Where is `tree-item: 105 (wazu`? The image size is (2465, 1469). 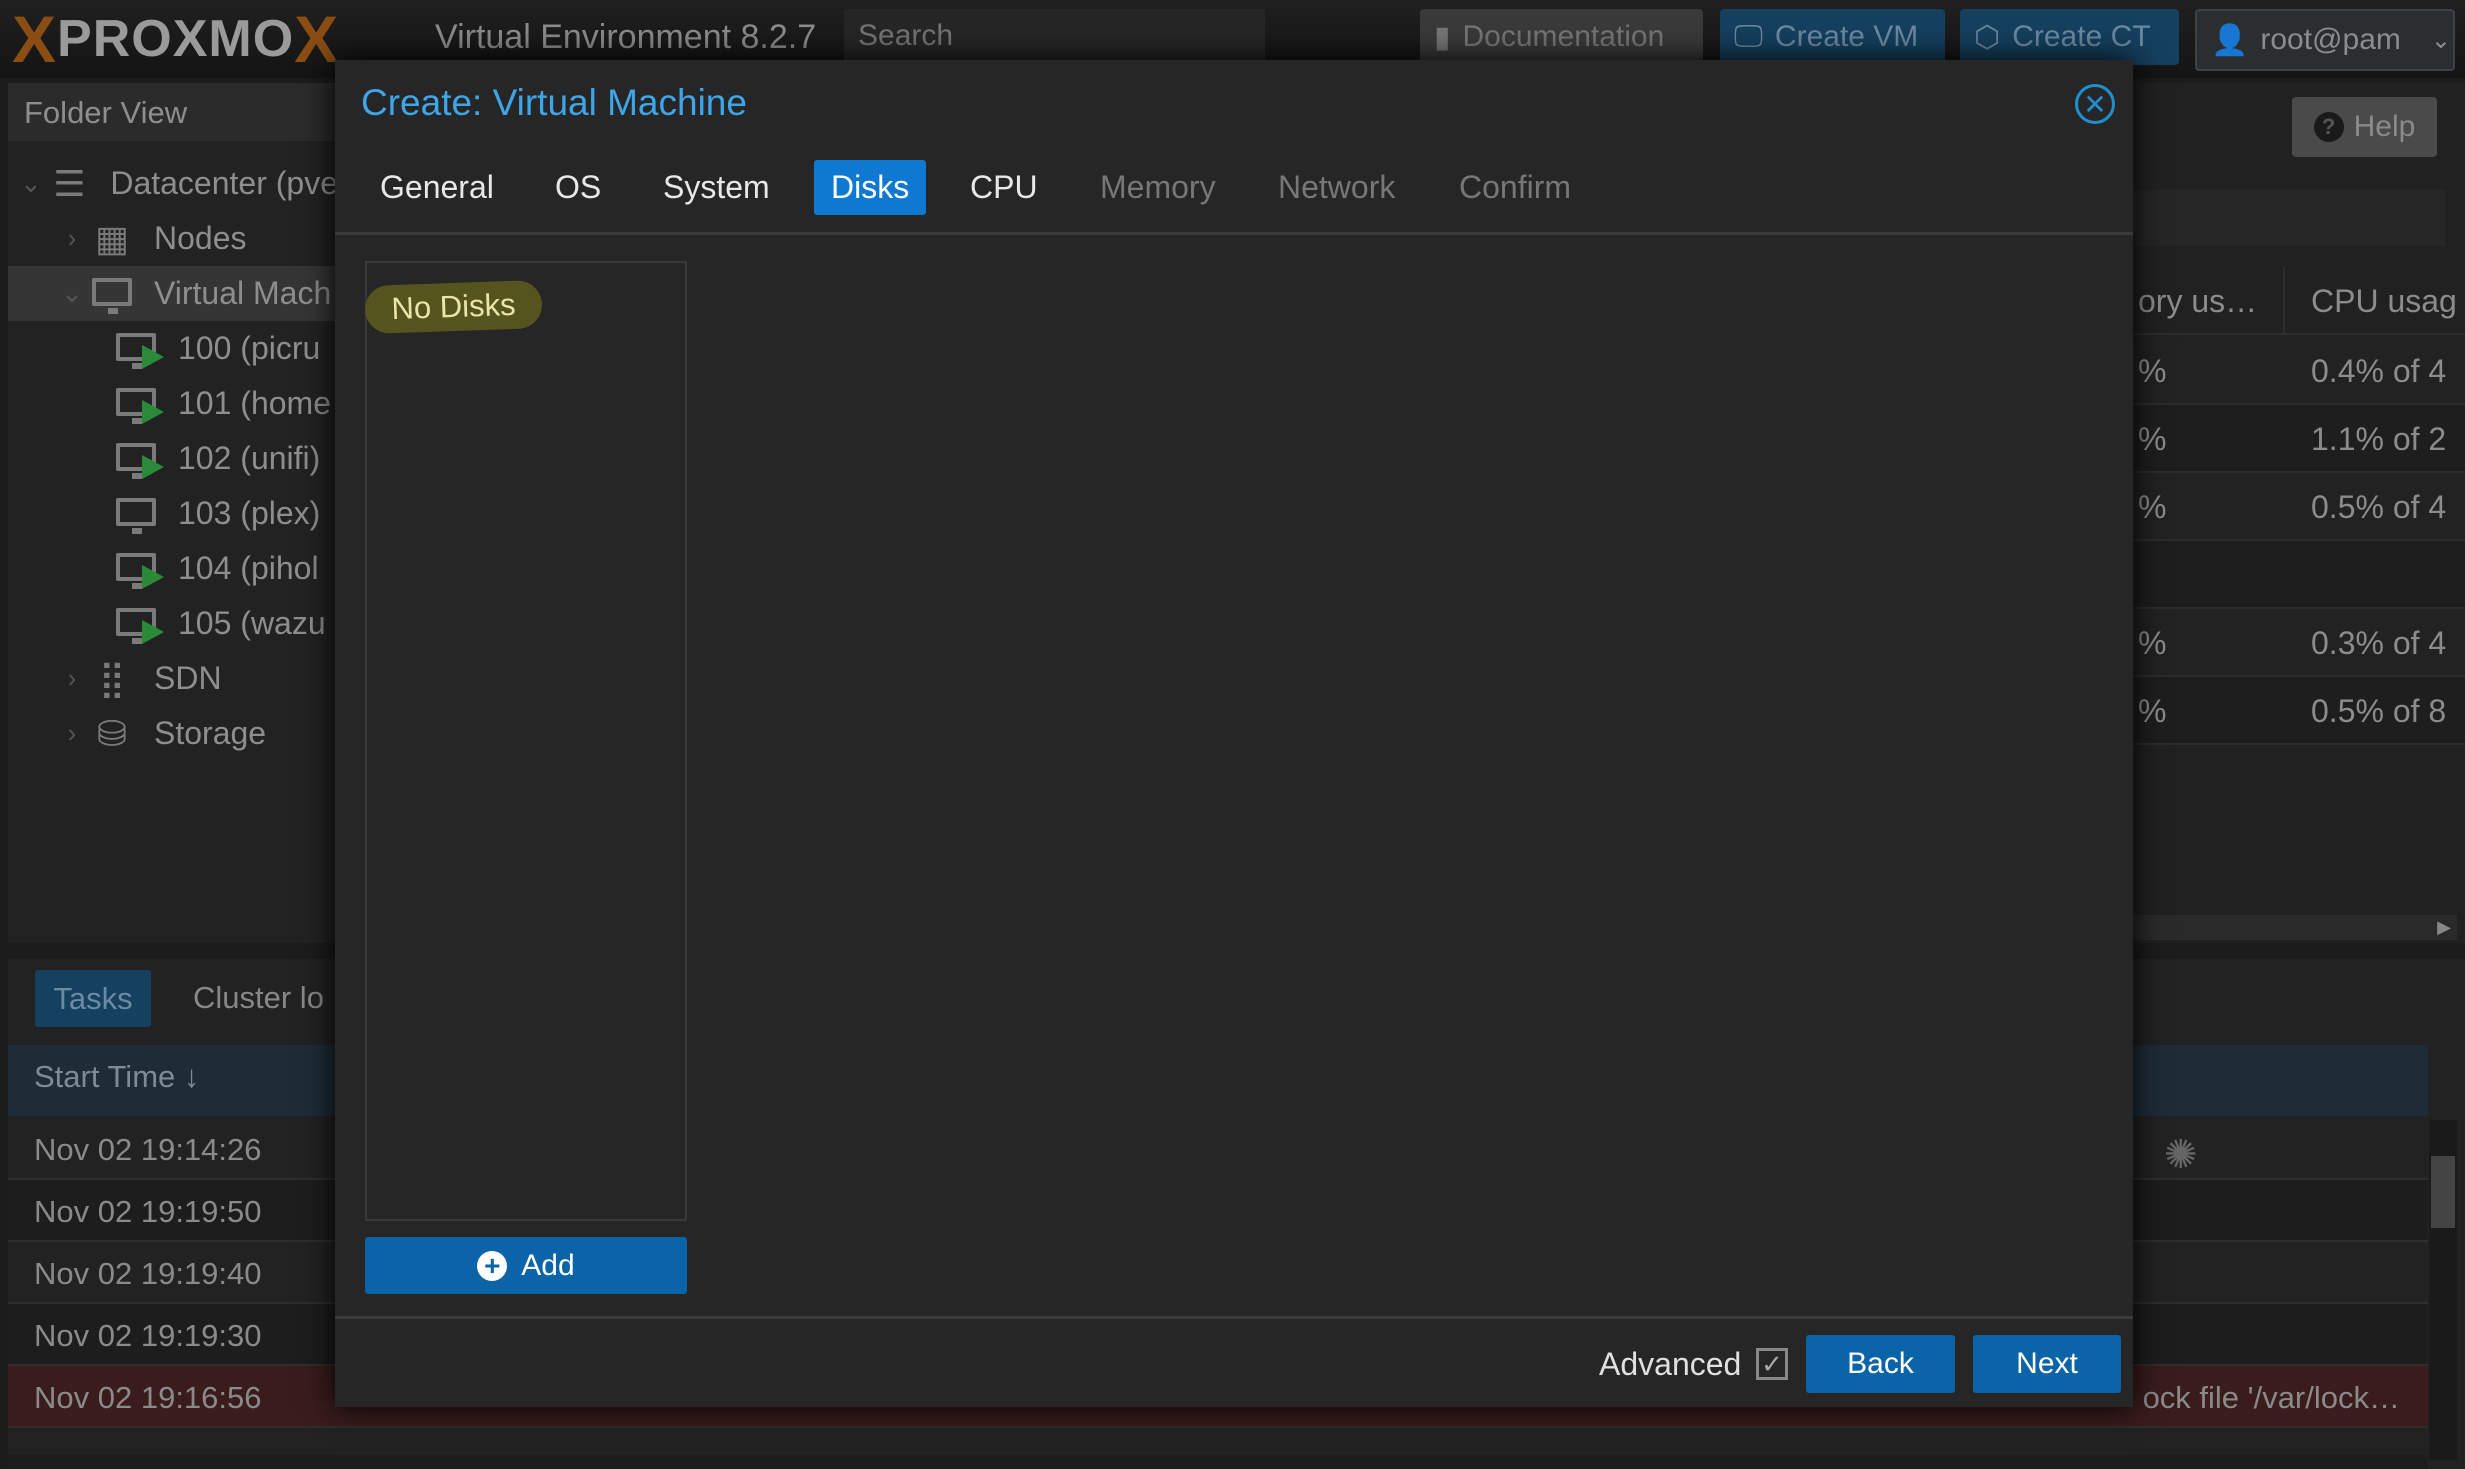
tree-item: 105 (wazu is located at coordinates (173, 623).